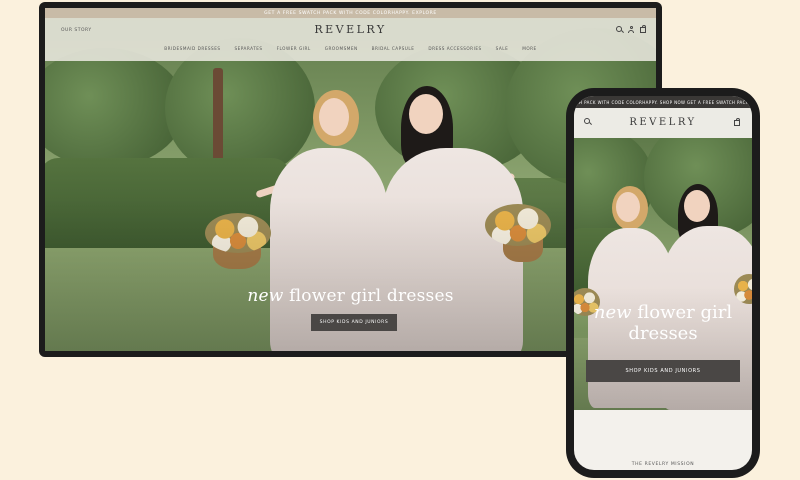 The image size is (800, 480). What do you see at coordinates (354, 322) in the screenshot?
I see `shop-kids-button: SHOP KIDS AND JUNIORS` at bounding box center [354, 322].